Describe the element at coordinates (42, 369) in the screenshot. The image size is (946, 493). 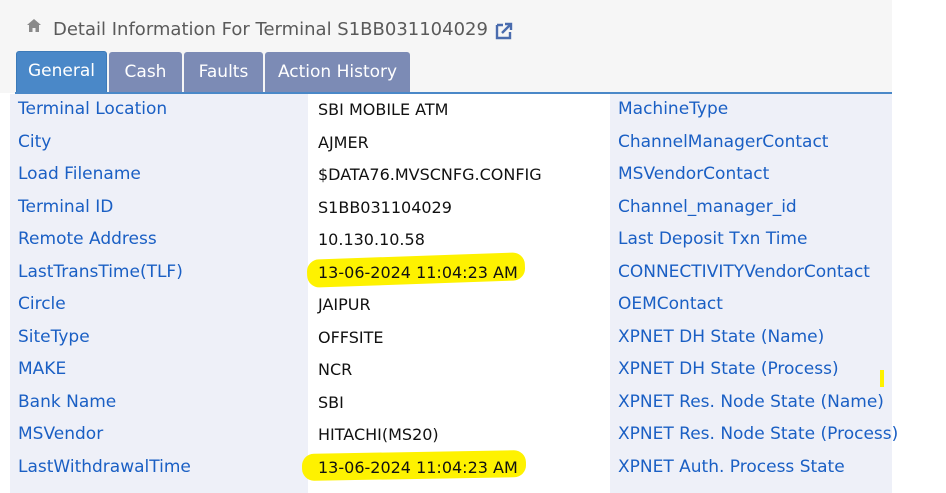
I see `field-label: MAKE` at that location.